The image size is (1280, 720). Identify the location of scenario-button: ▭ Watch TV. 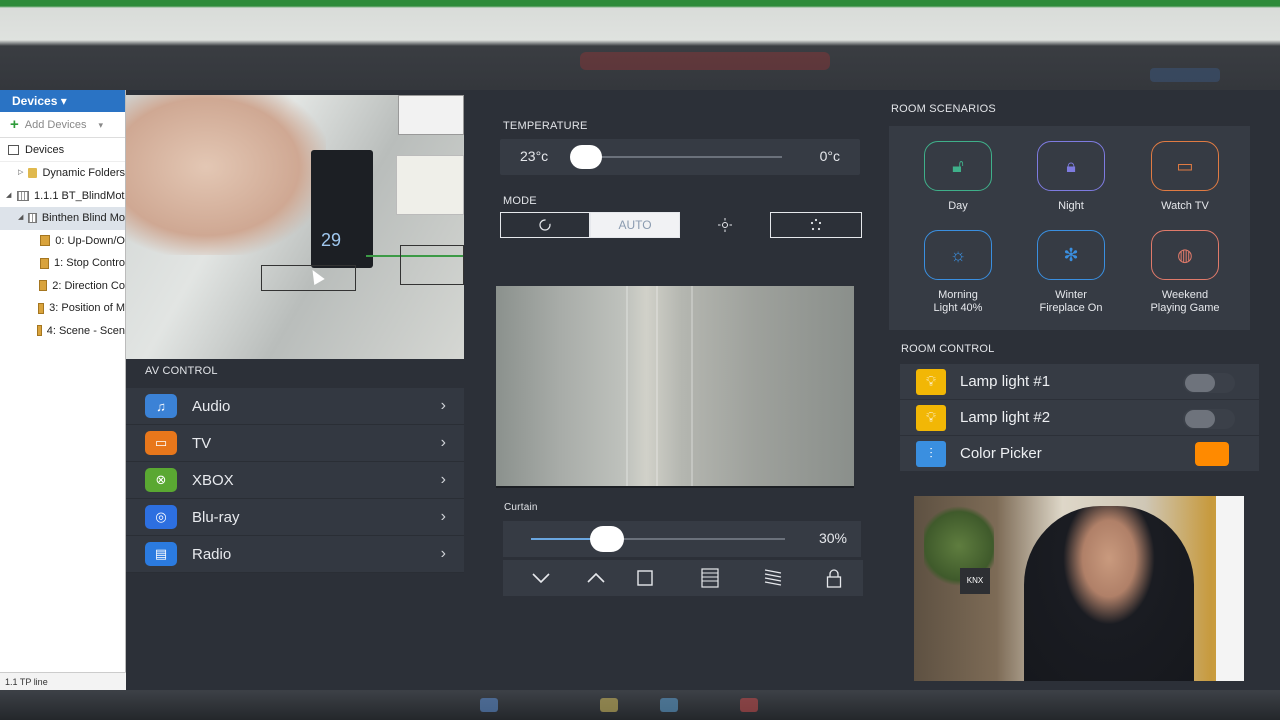
(1185, 177).